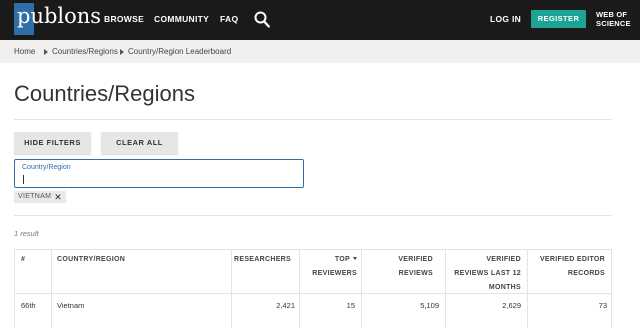 The width and height of the screenshot is (640, 328). What do you see at coordinates (505, 19) in the screenshot?
I see `login-link: LOG IN` at bounding box center [505, 19].